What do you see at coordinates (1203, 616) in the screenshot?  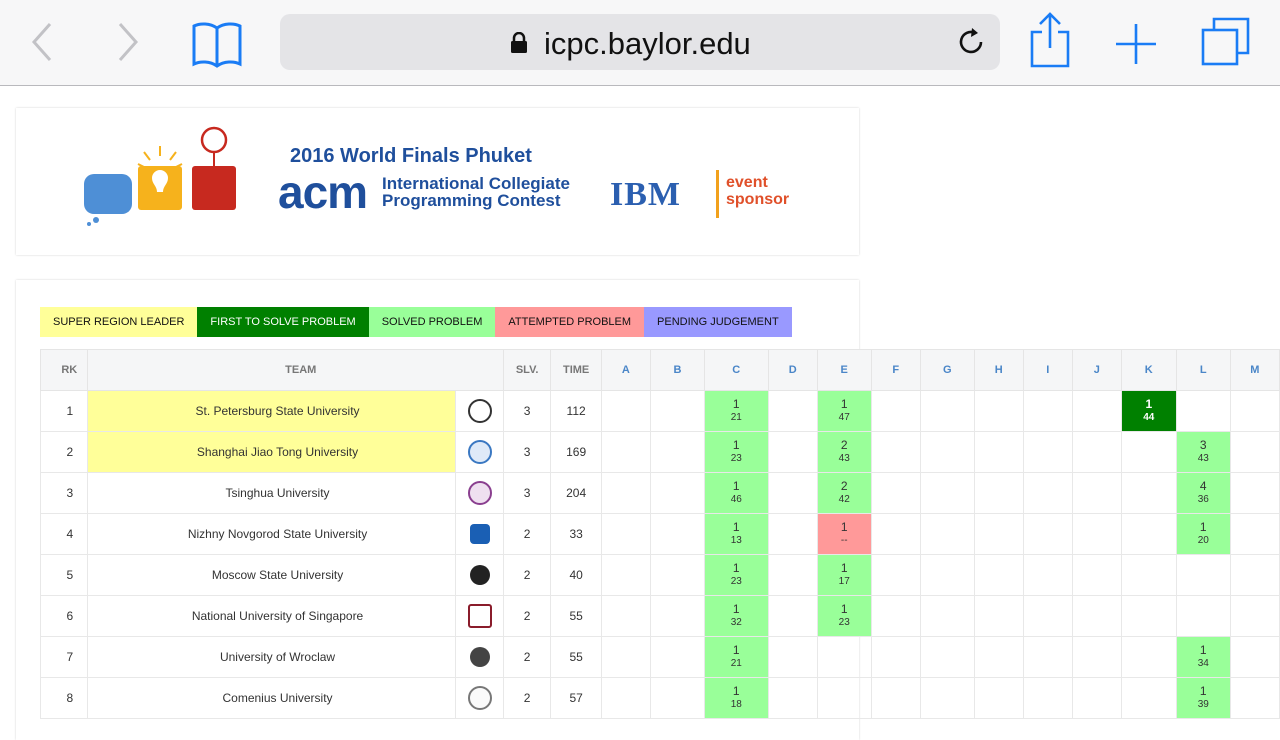 I see `problem-cell-l` at bounding box center [1203, 616].